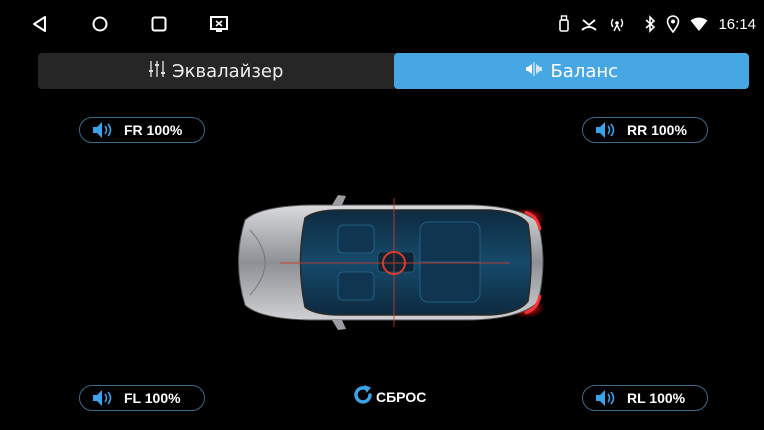  What do you see at coordinates (589, 24) in the screenshot?
I see `call-missed-icon` at bounding box center [589, 24].